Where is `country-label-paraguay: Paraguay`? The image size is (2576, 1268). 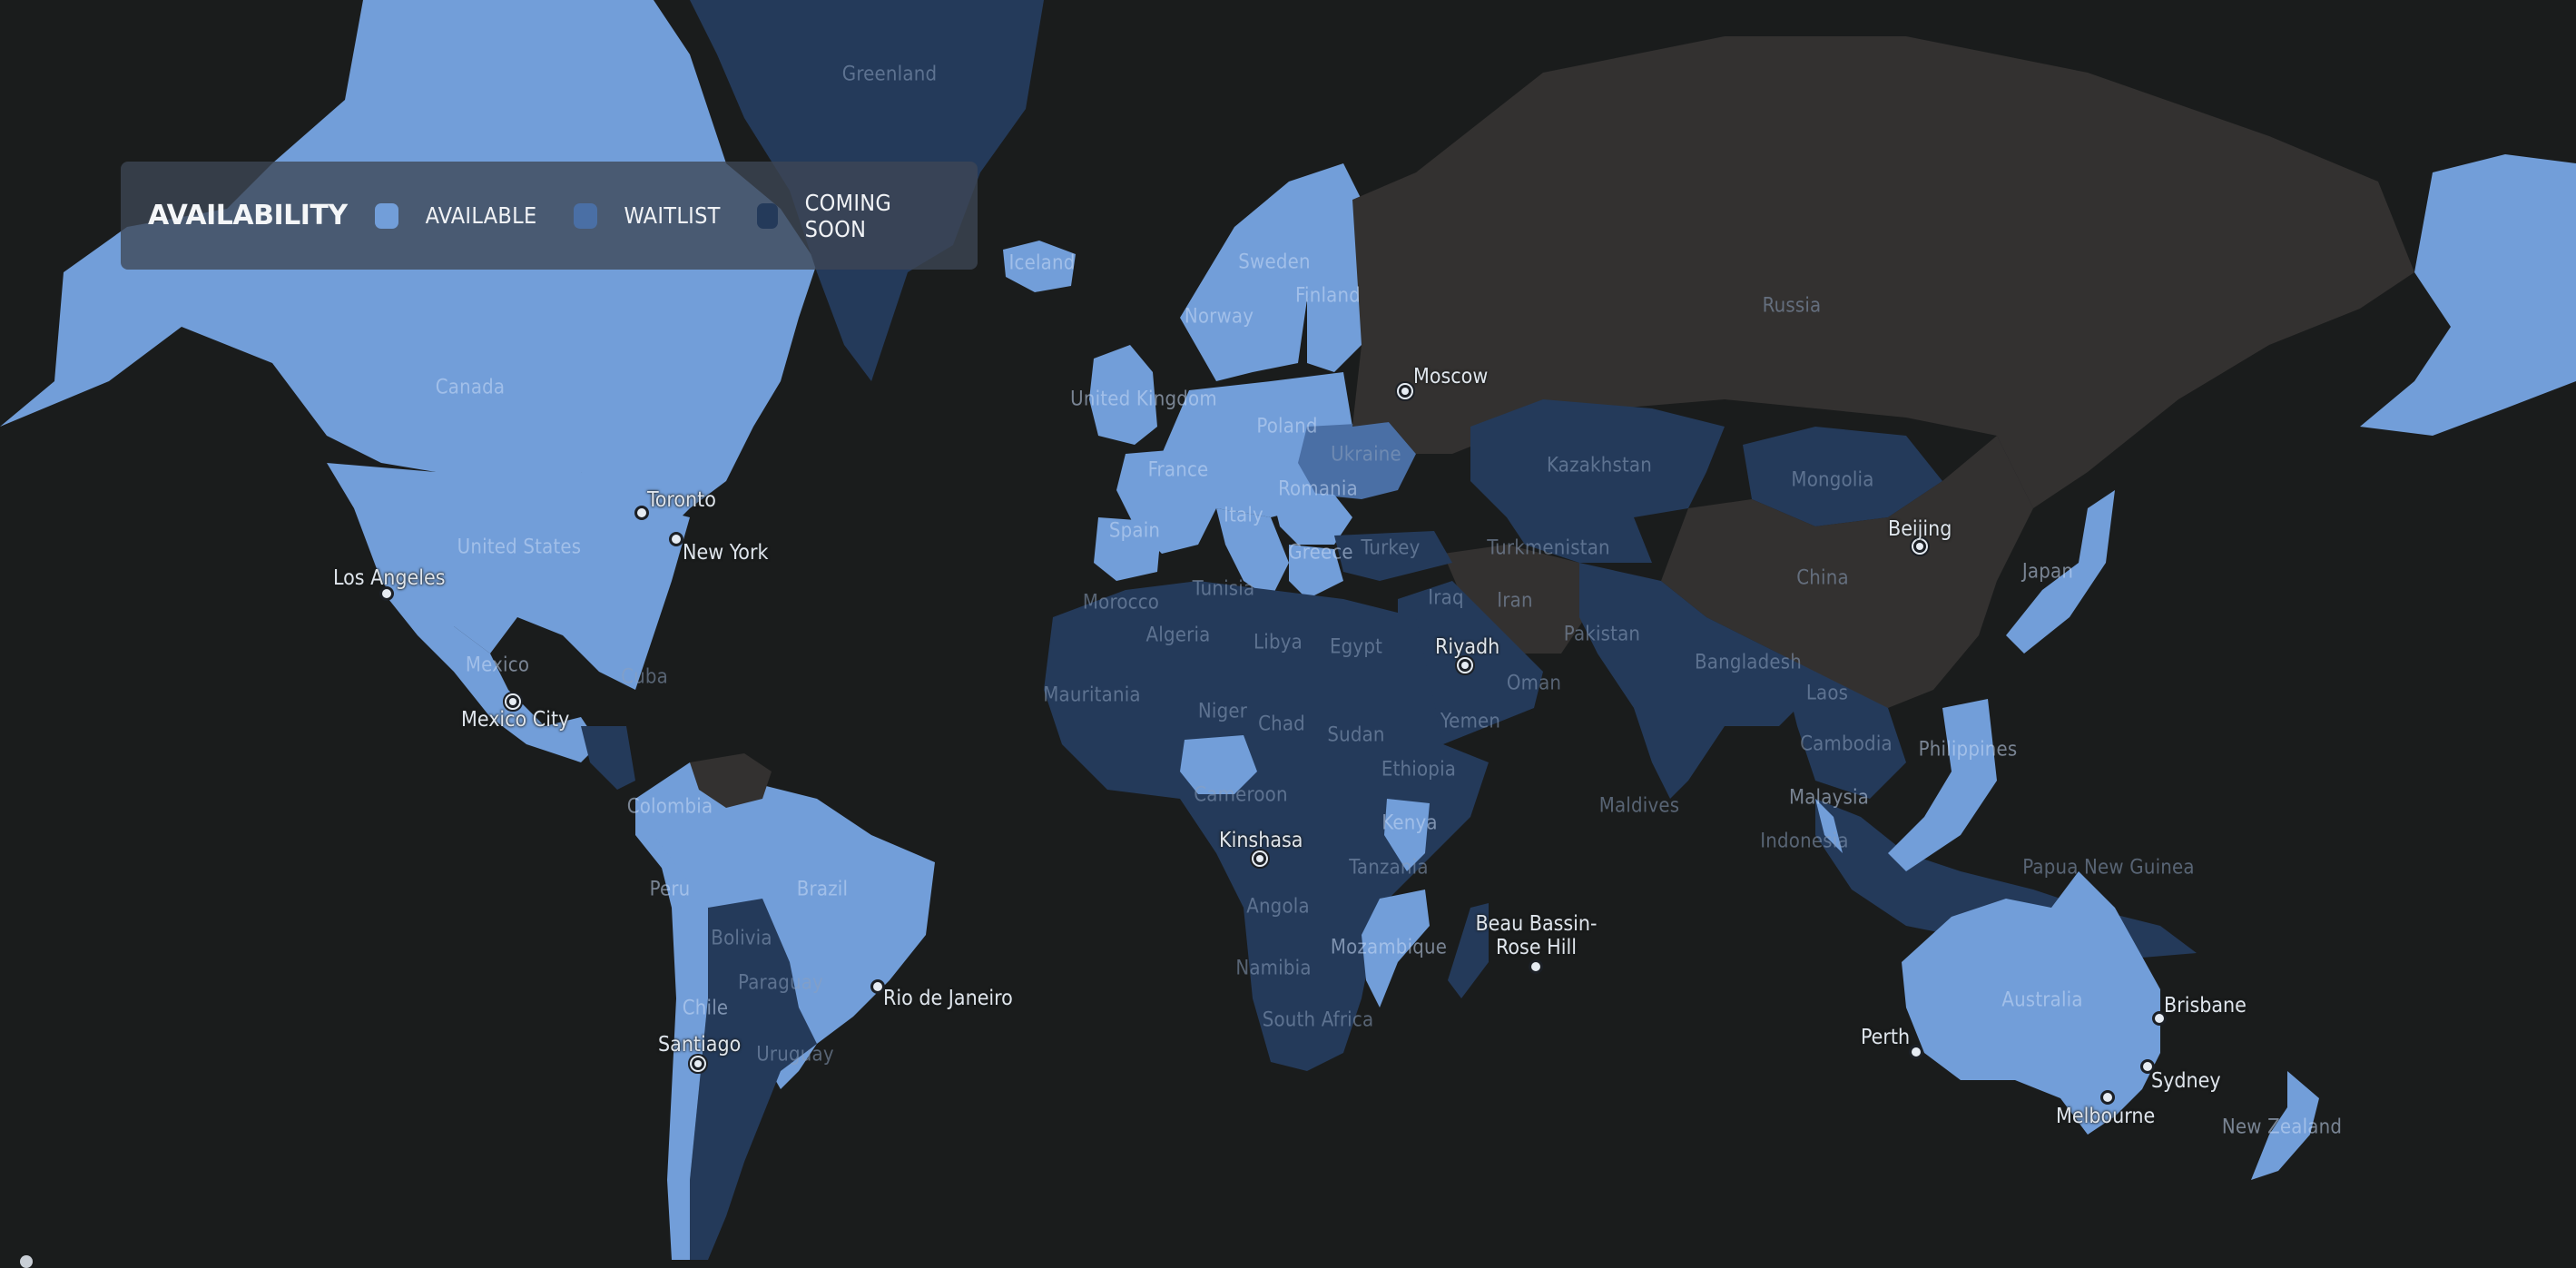 country-label-paraguay: Paraguay is located at coordinates (780, 983).